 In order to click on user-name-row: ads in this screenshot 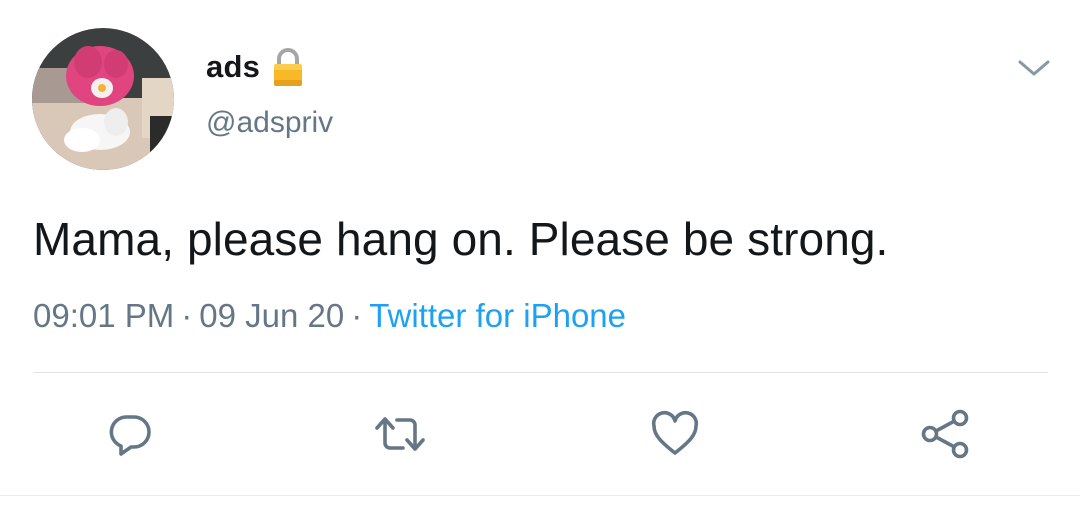, I will do `click(256, 67)`.